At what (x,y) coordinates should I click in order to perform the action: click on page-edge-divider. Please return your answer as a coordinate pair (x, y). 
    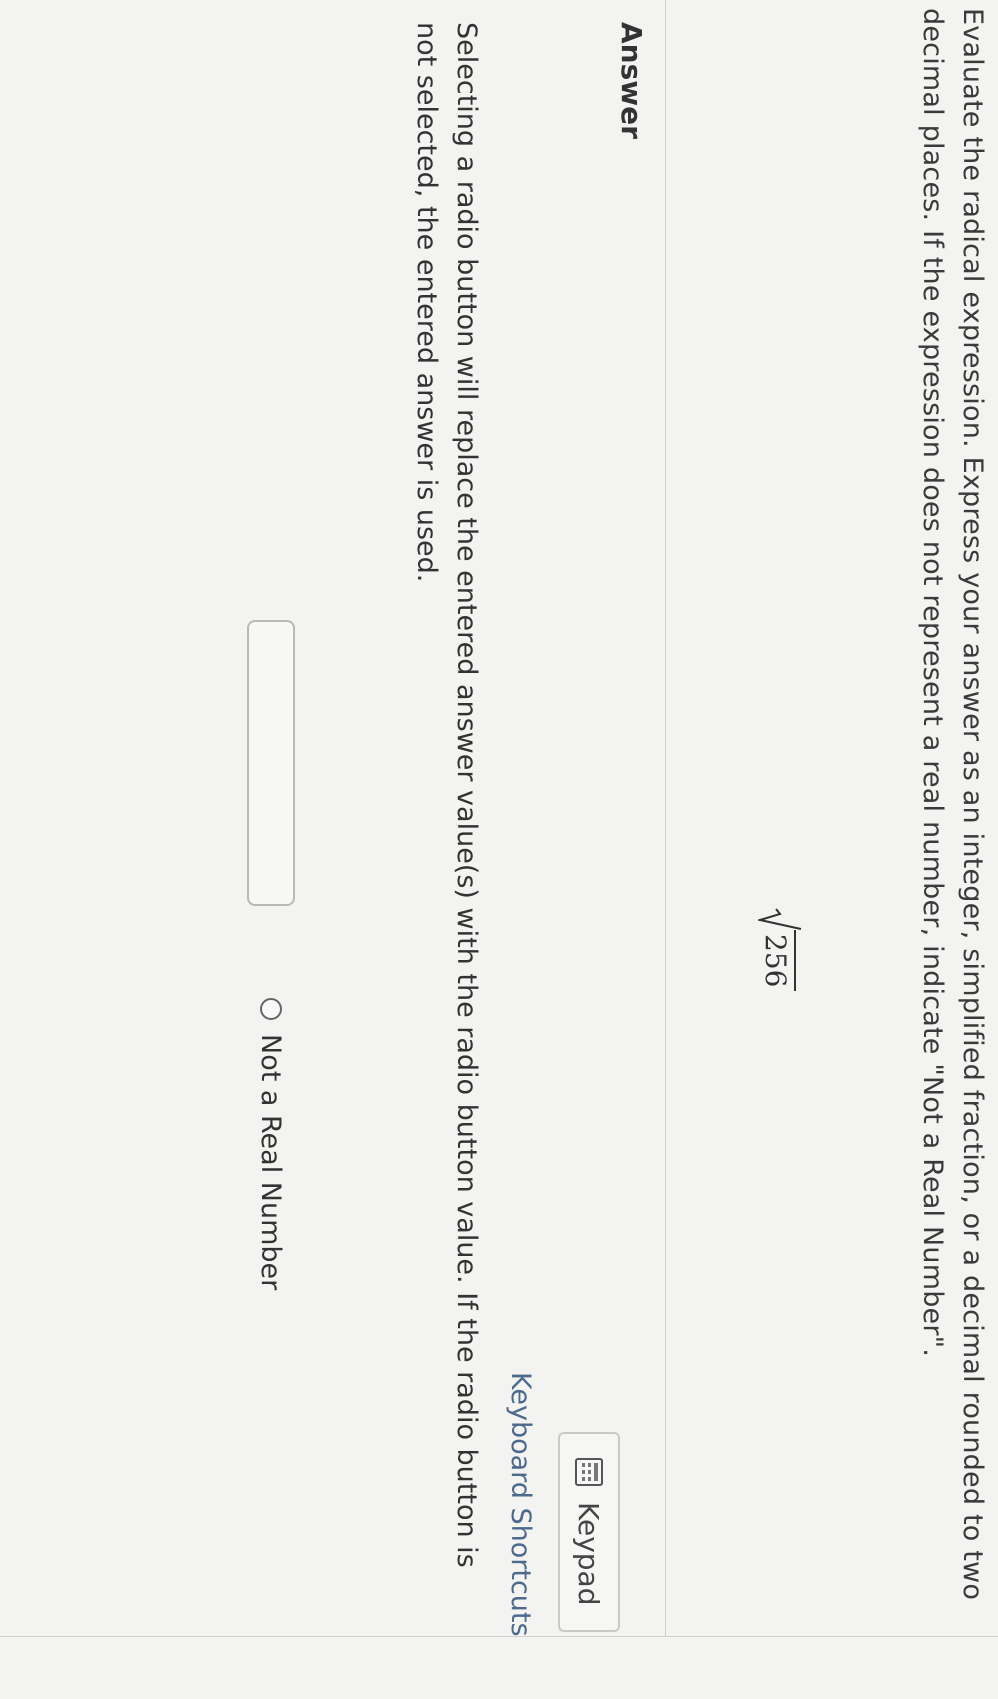
    Looking at the image, I should click on (499, 1636).